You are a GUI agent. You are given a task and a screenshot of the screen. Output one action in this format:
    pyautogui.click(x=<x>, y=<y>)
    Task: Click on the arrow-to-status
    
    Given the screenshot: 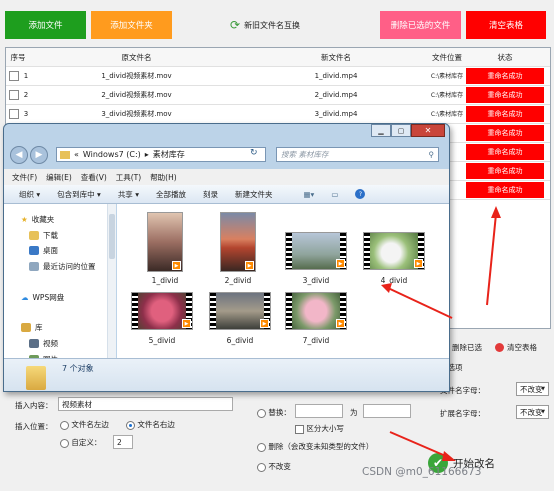 What is the action you would take?
    pyautogui.click(x=491, y=259)
    